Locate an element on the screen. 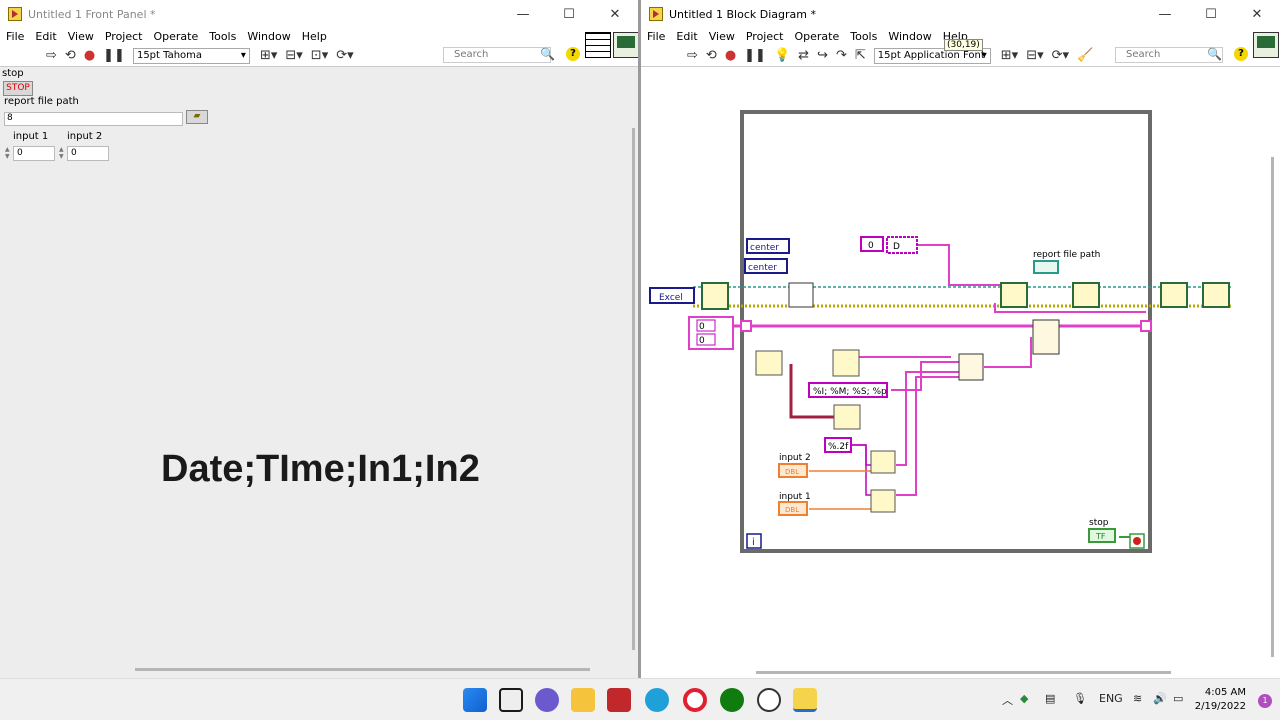 The width and height of the screenshot is (1280, 720). clean-up-diagram-icon: 🧹 is located at coordinates (1085, 55).